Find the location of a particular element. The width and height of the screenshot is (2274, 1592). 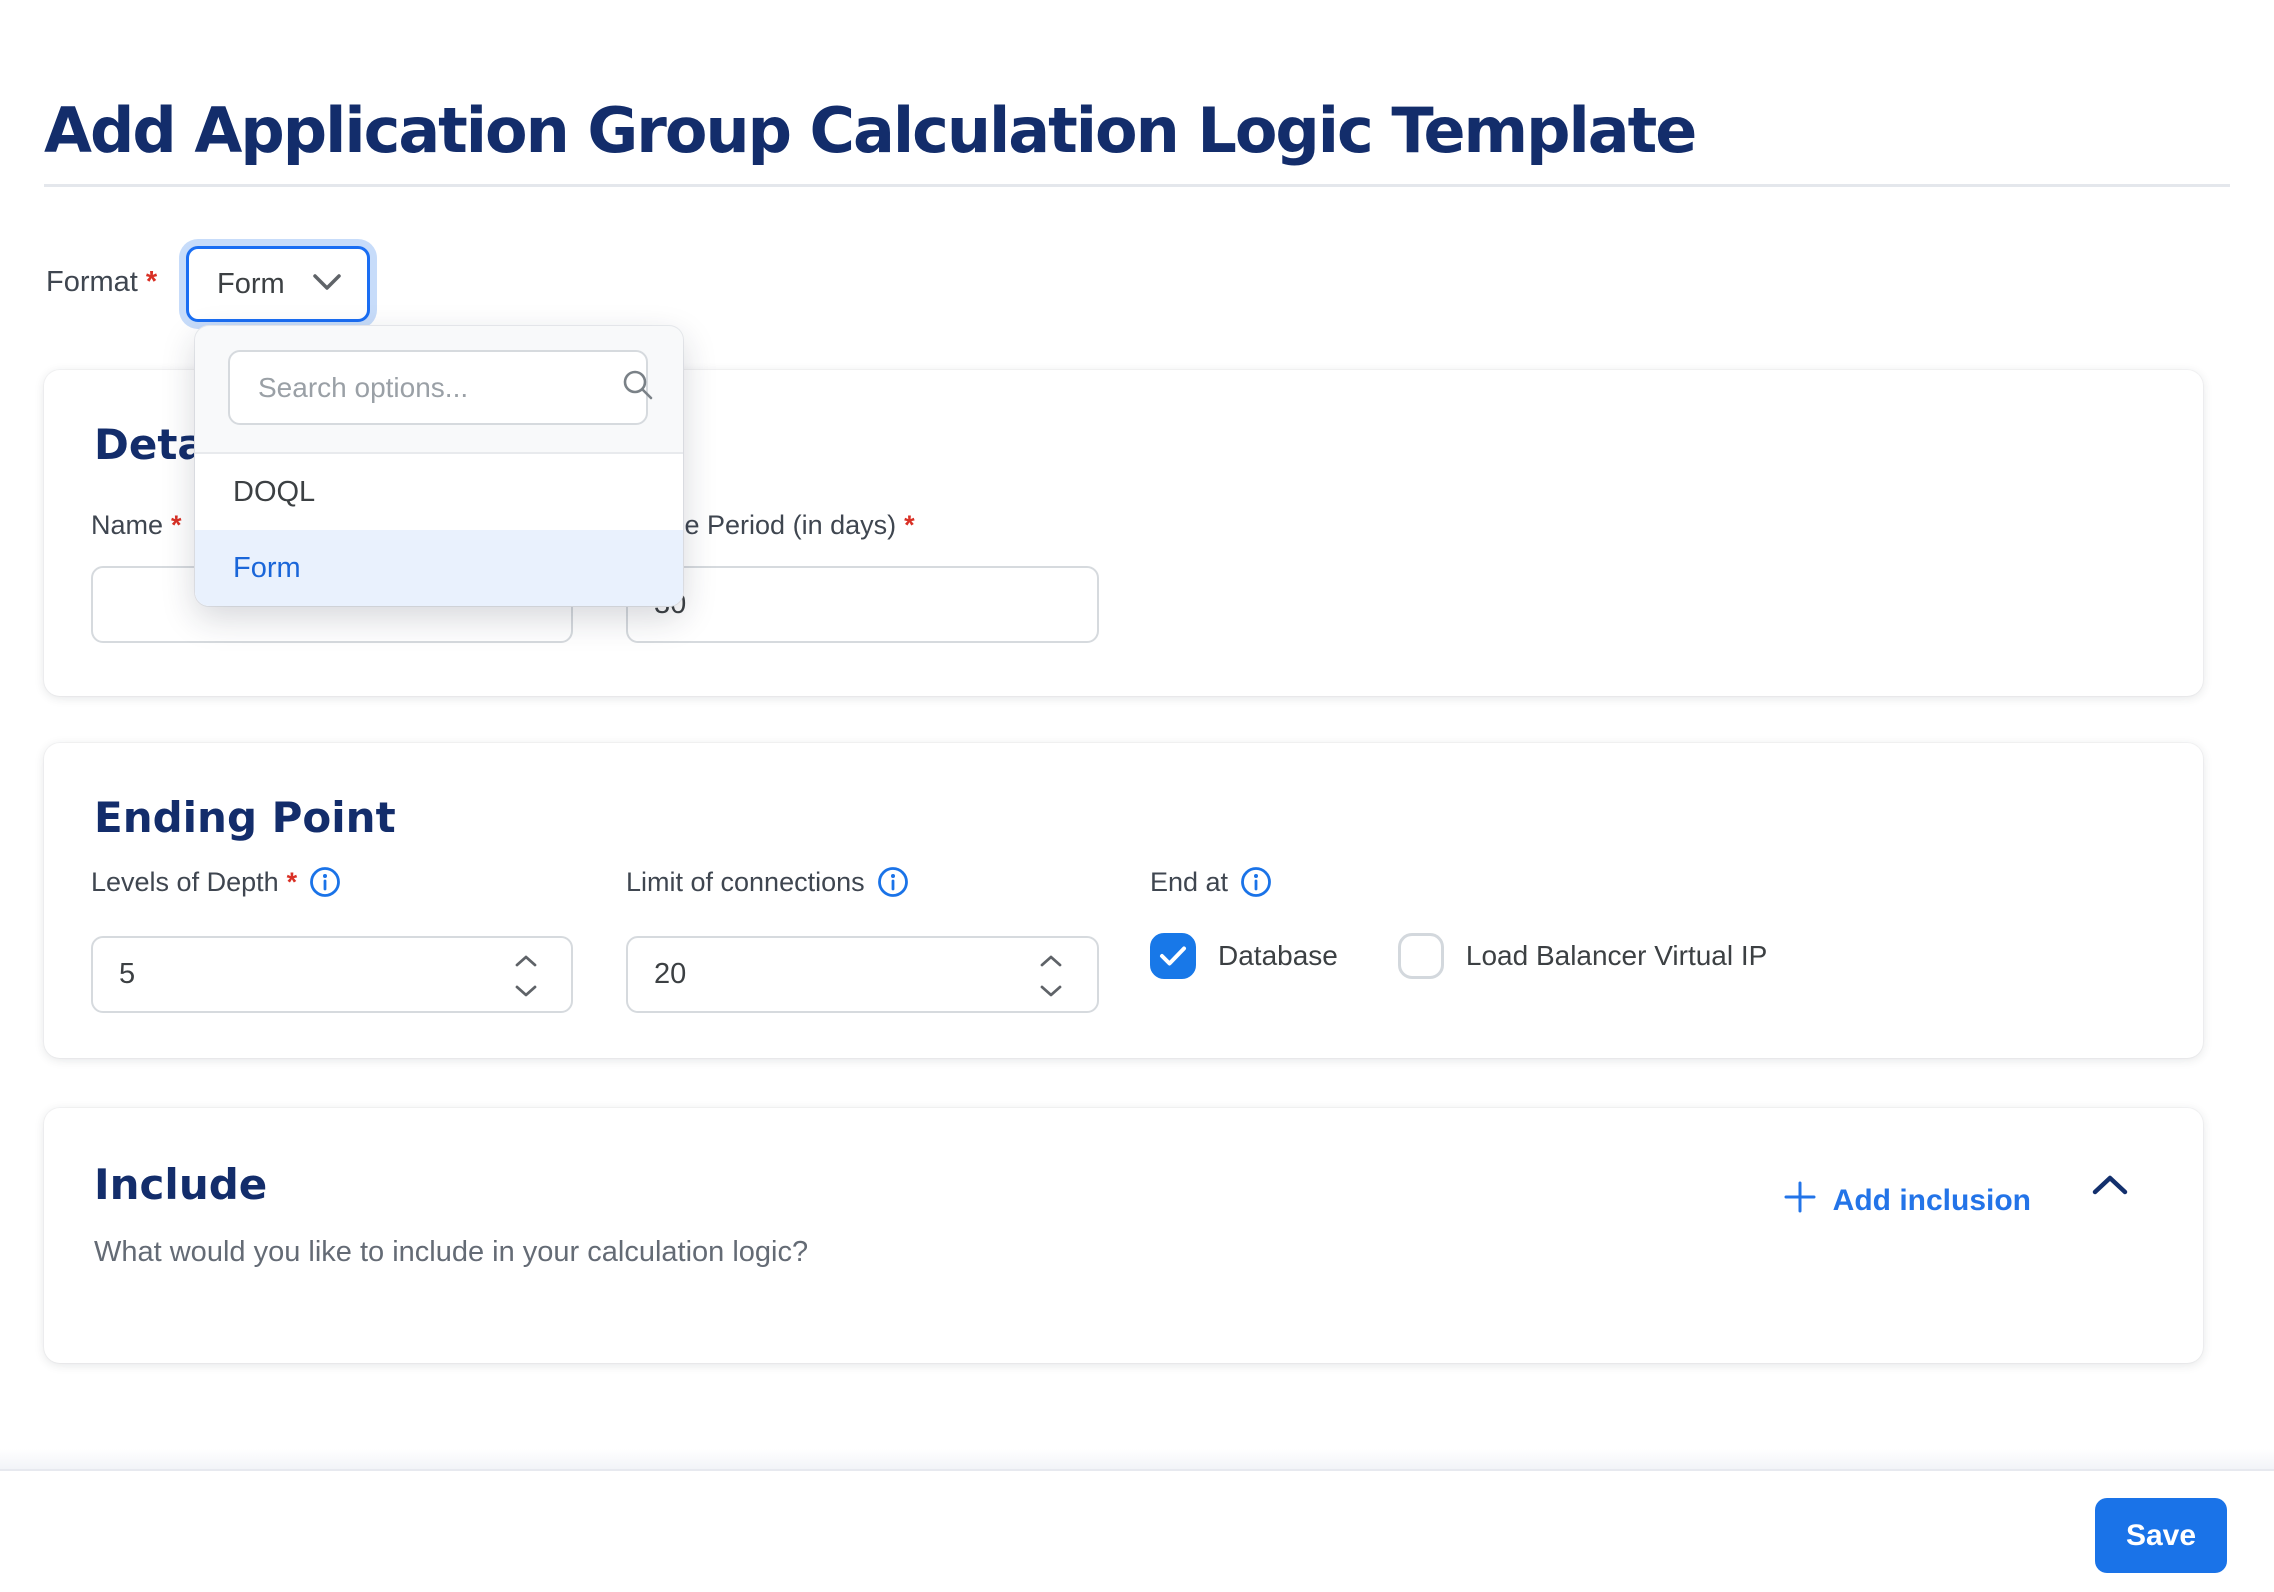

footer-divider is located at coordinates (1137, 1470).